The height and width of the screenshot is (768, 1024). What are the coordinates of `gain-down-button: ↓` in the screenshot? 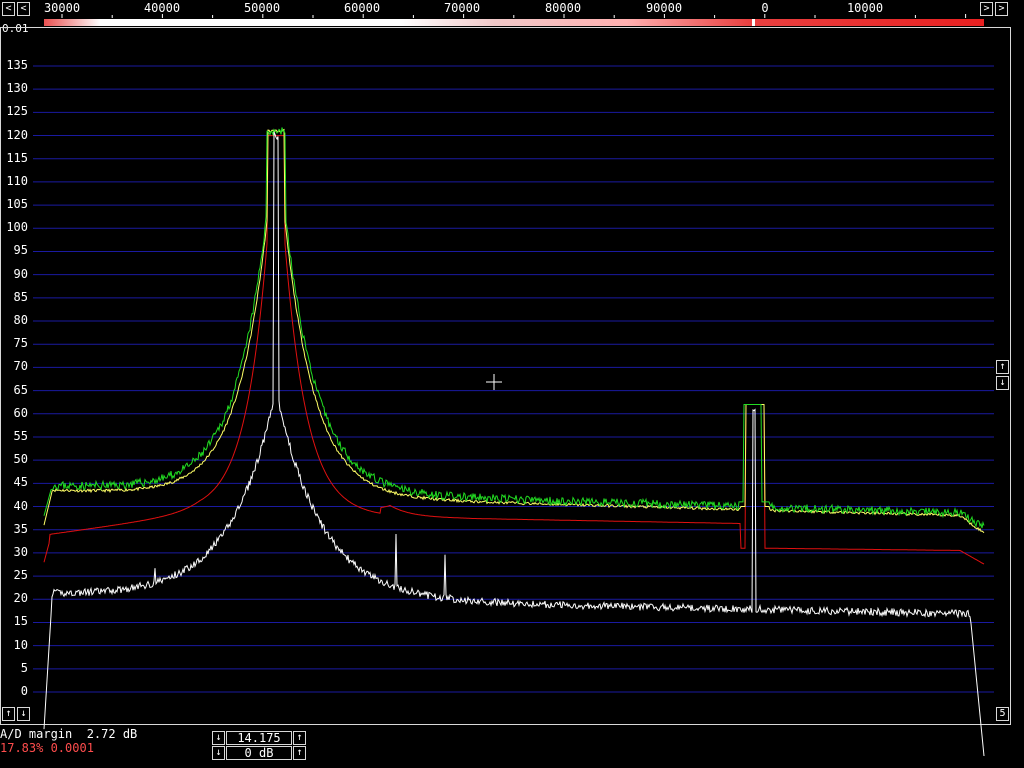 It's located at (218, 753).